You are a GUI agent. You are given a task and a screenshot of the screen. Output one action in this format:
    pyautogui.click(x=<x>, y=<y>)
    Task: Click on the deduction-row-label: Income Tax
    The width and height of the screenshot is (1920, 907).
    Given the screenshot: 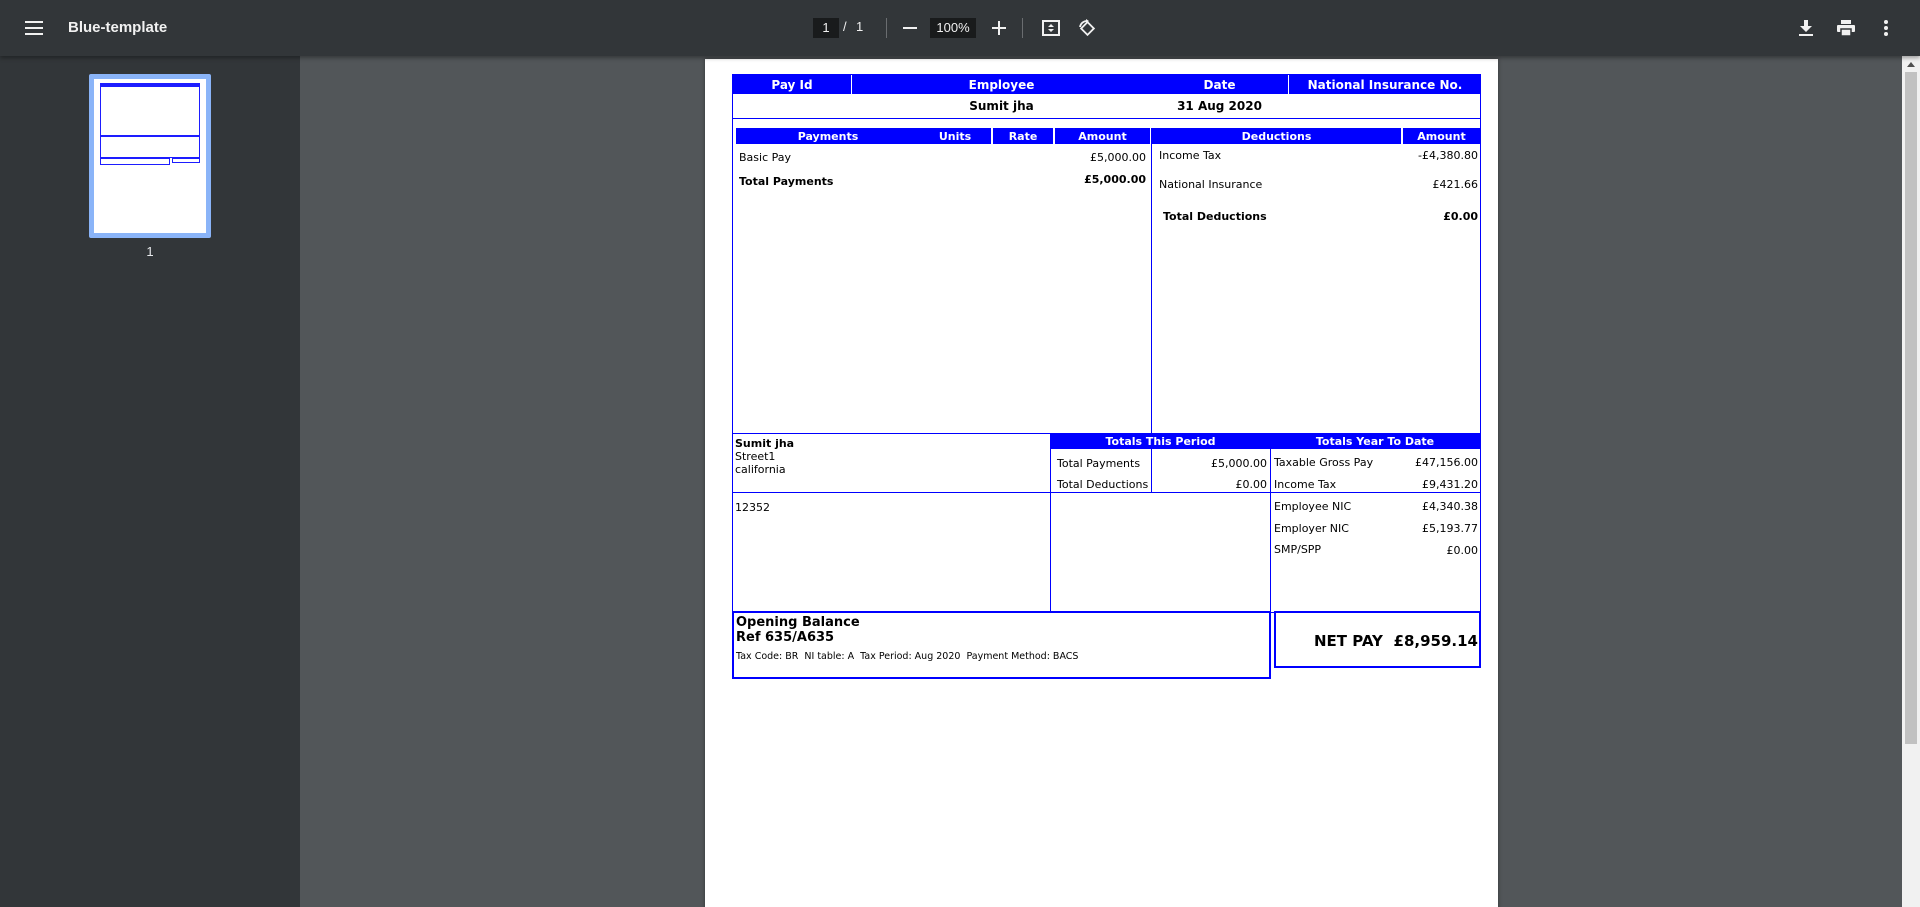 What is the action you would take?
    pyautogui.click(x=1190, y=155)
    